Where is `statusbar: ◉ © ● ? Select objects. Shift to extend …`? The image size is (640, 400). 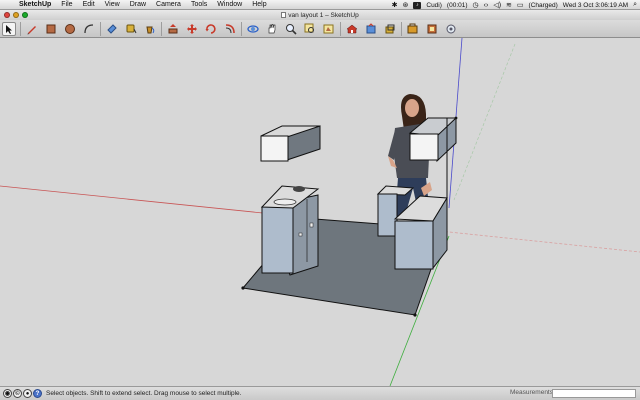
statusbar: ◉ © ● ? Select objects. Shift to extend … is located at coordinates (320, 393).